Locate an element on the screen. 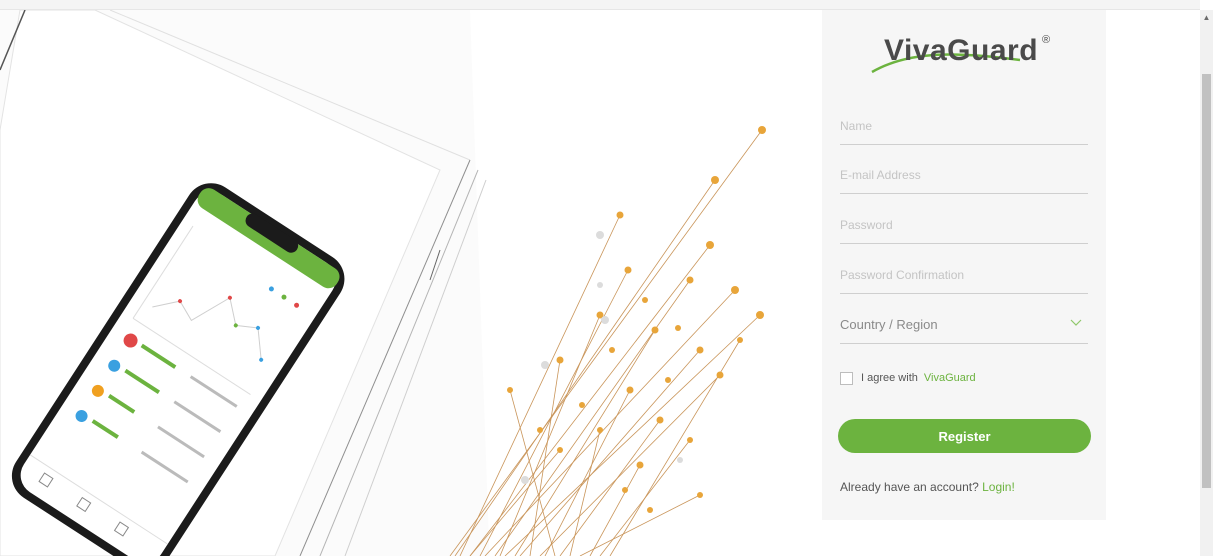  login-prompt: Already have an account? Login! is located at coordinates (927, 487).